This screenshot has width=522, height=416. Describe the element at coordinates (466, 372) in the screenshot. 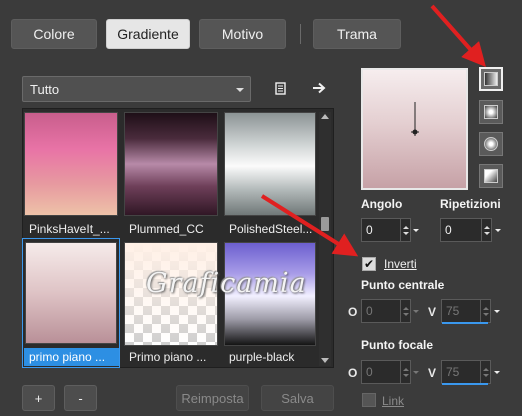

I see `focal-v-input: 75` at that location.